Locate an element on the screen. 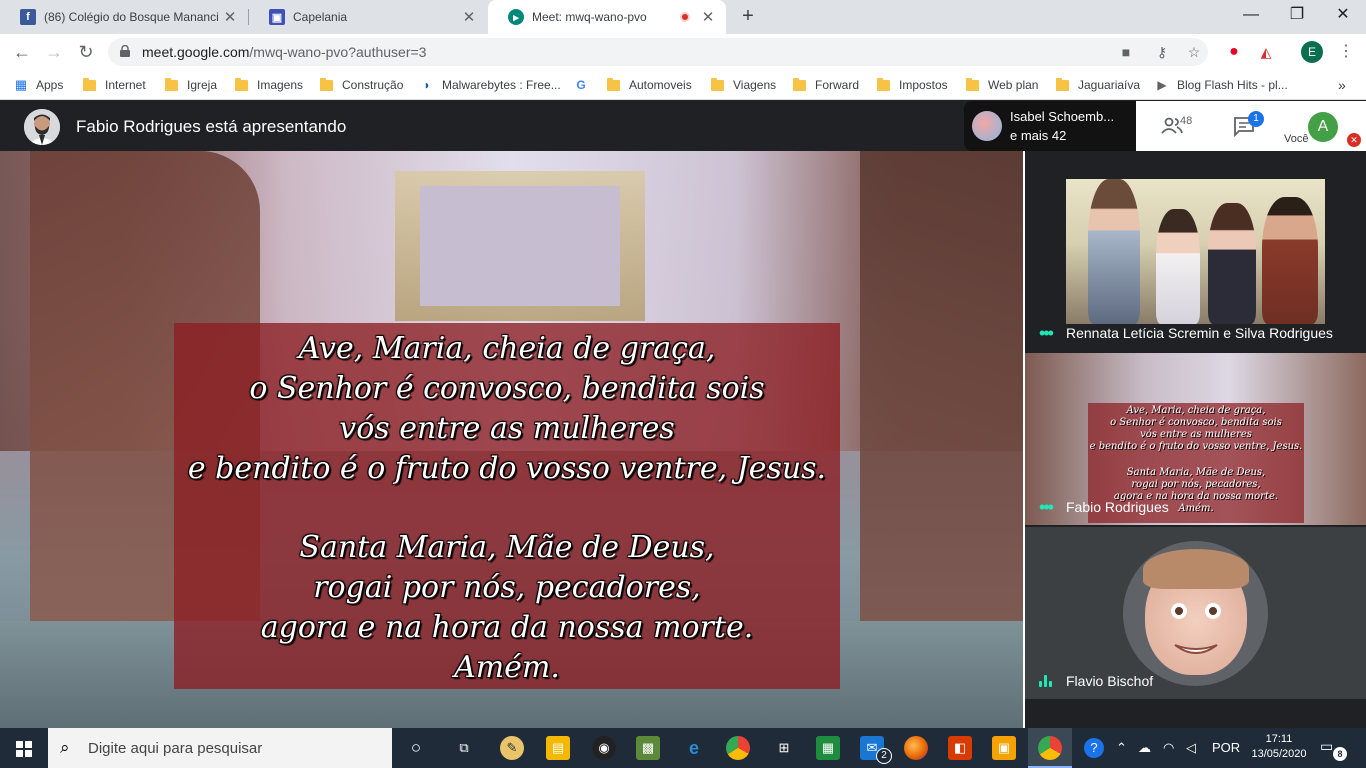 The height and width of the screenshot is (768, 1366). restore-button: ❐ is located at coordinates (1297, 15).